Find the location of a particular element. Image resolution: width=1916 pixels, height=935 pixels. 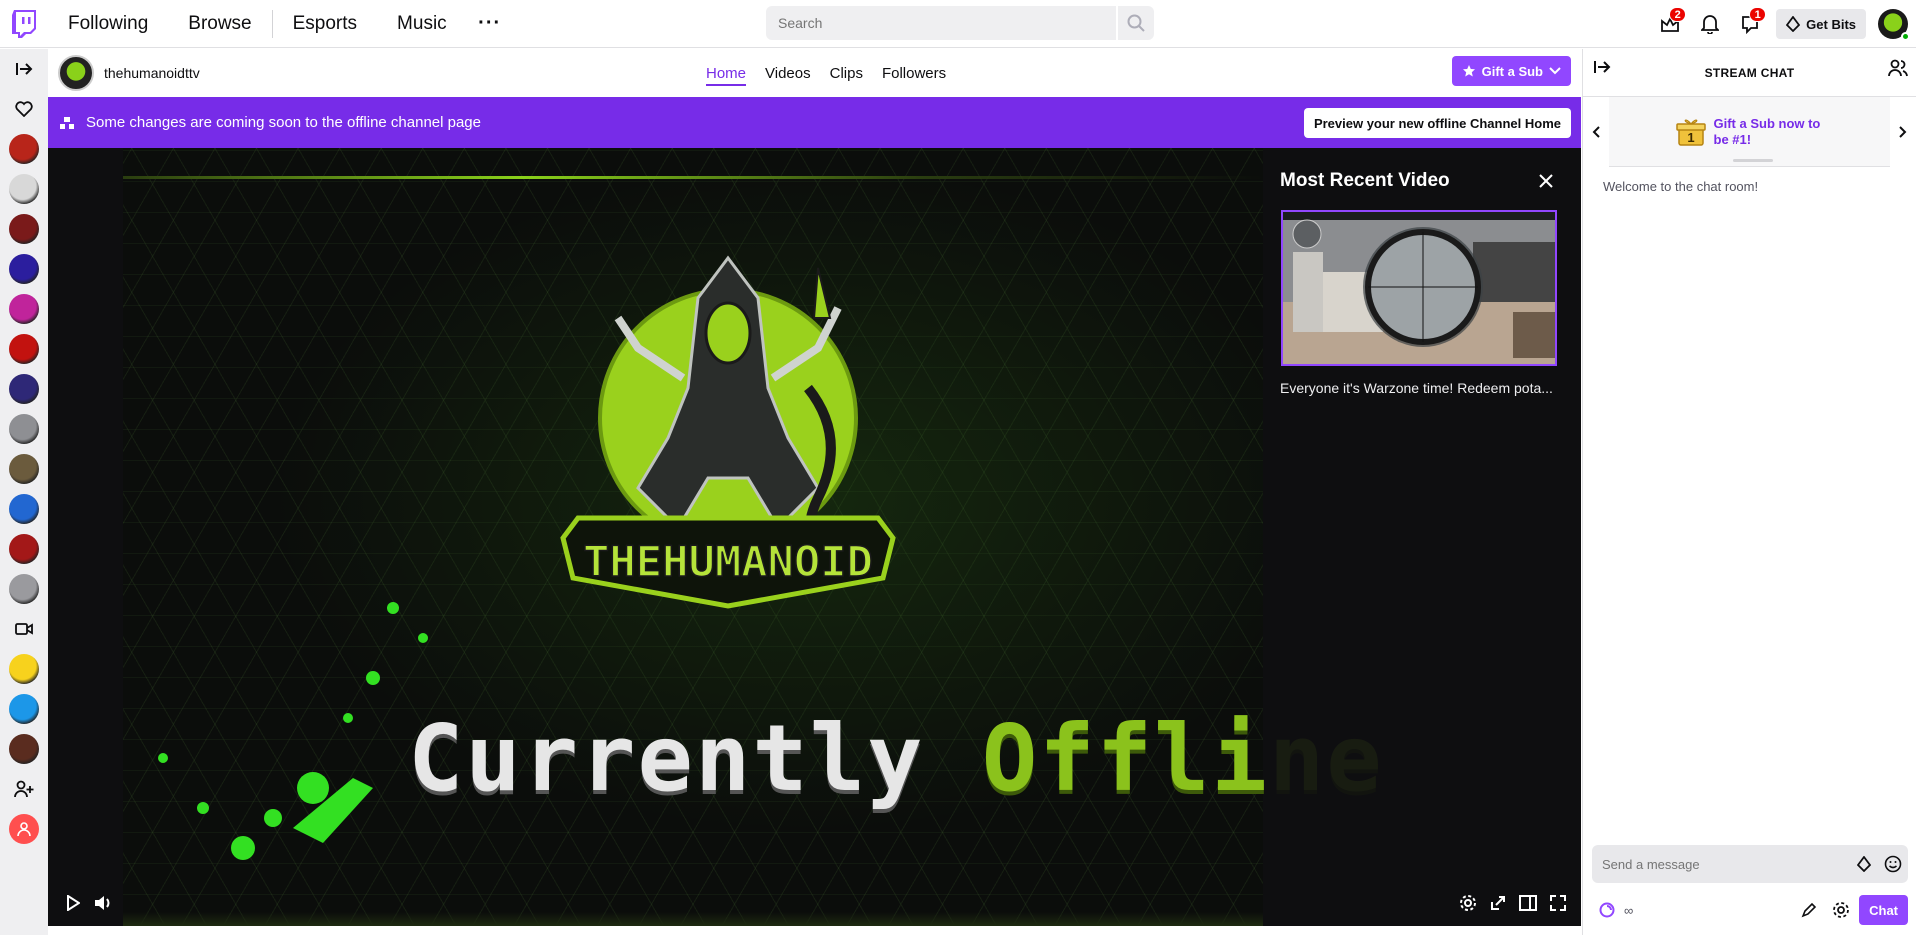

recent-video-thumbnail is located at coordinates (1419, 288).